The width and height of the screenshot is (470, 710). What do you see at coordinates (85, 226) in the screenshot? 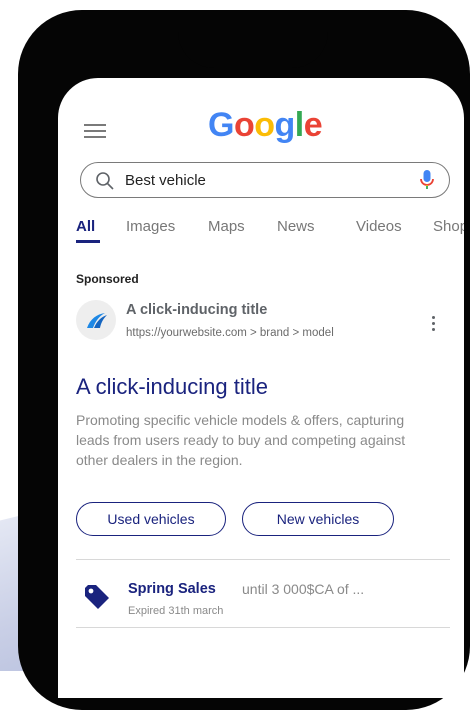
I see `tab-all: All` at bounding box center [85, 226].